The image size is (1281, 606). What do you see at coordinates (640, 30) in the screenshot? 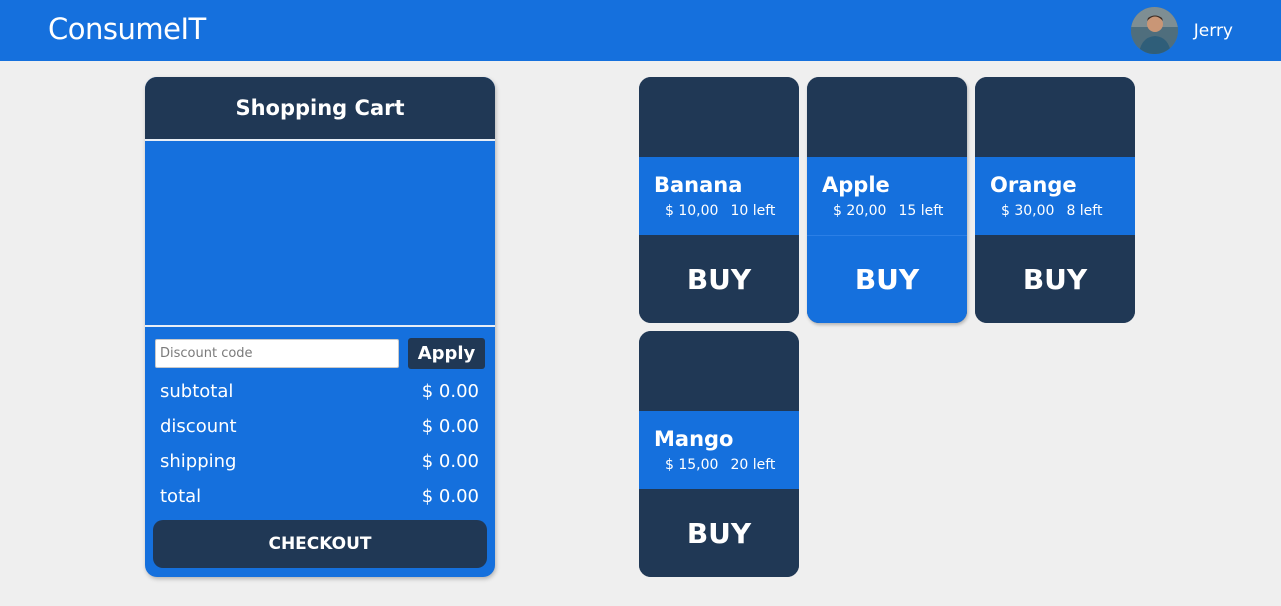
I see `top-navbar: ConsumeIT Jerry` at bounding box center [640, 30].